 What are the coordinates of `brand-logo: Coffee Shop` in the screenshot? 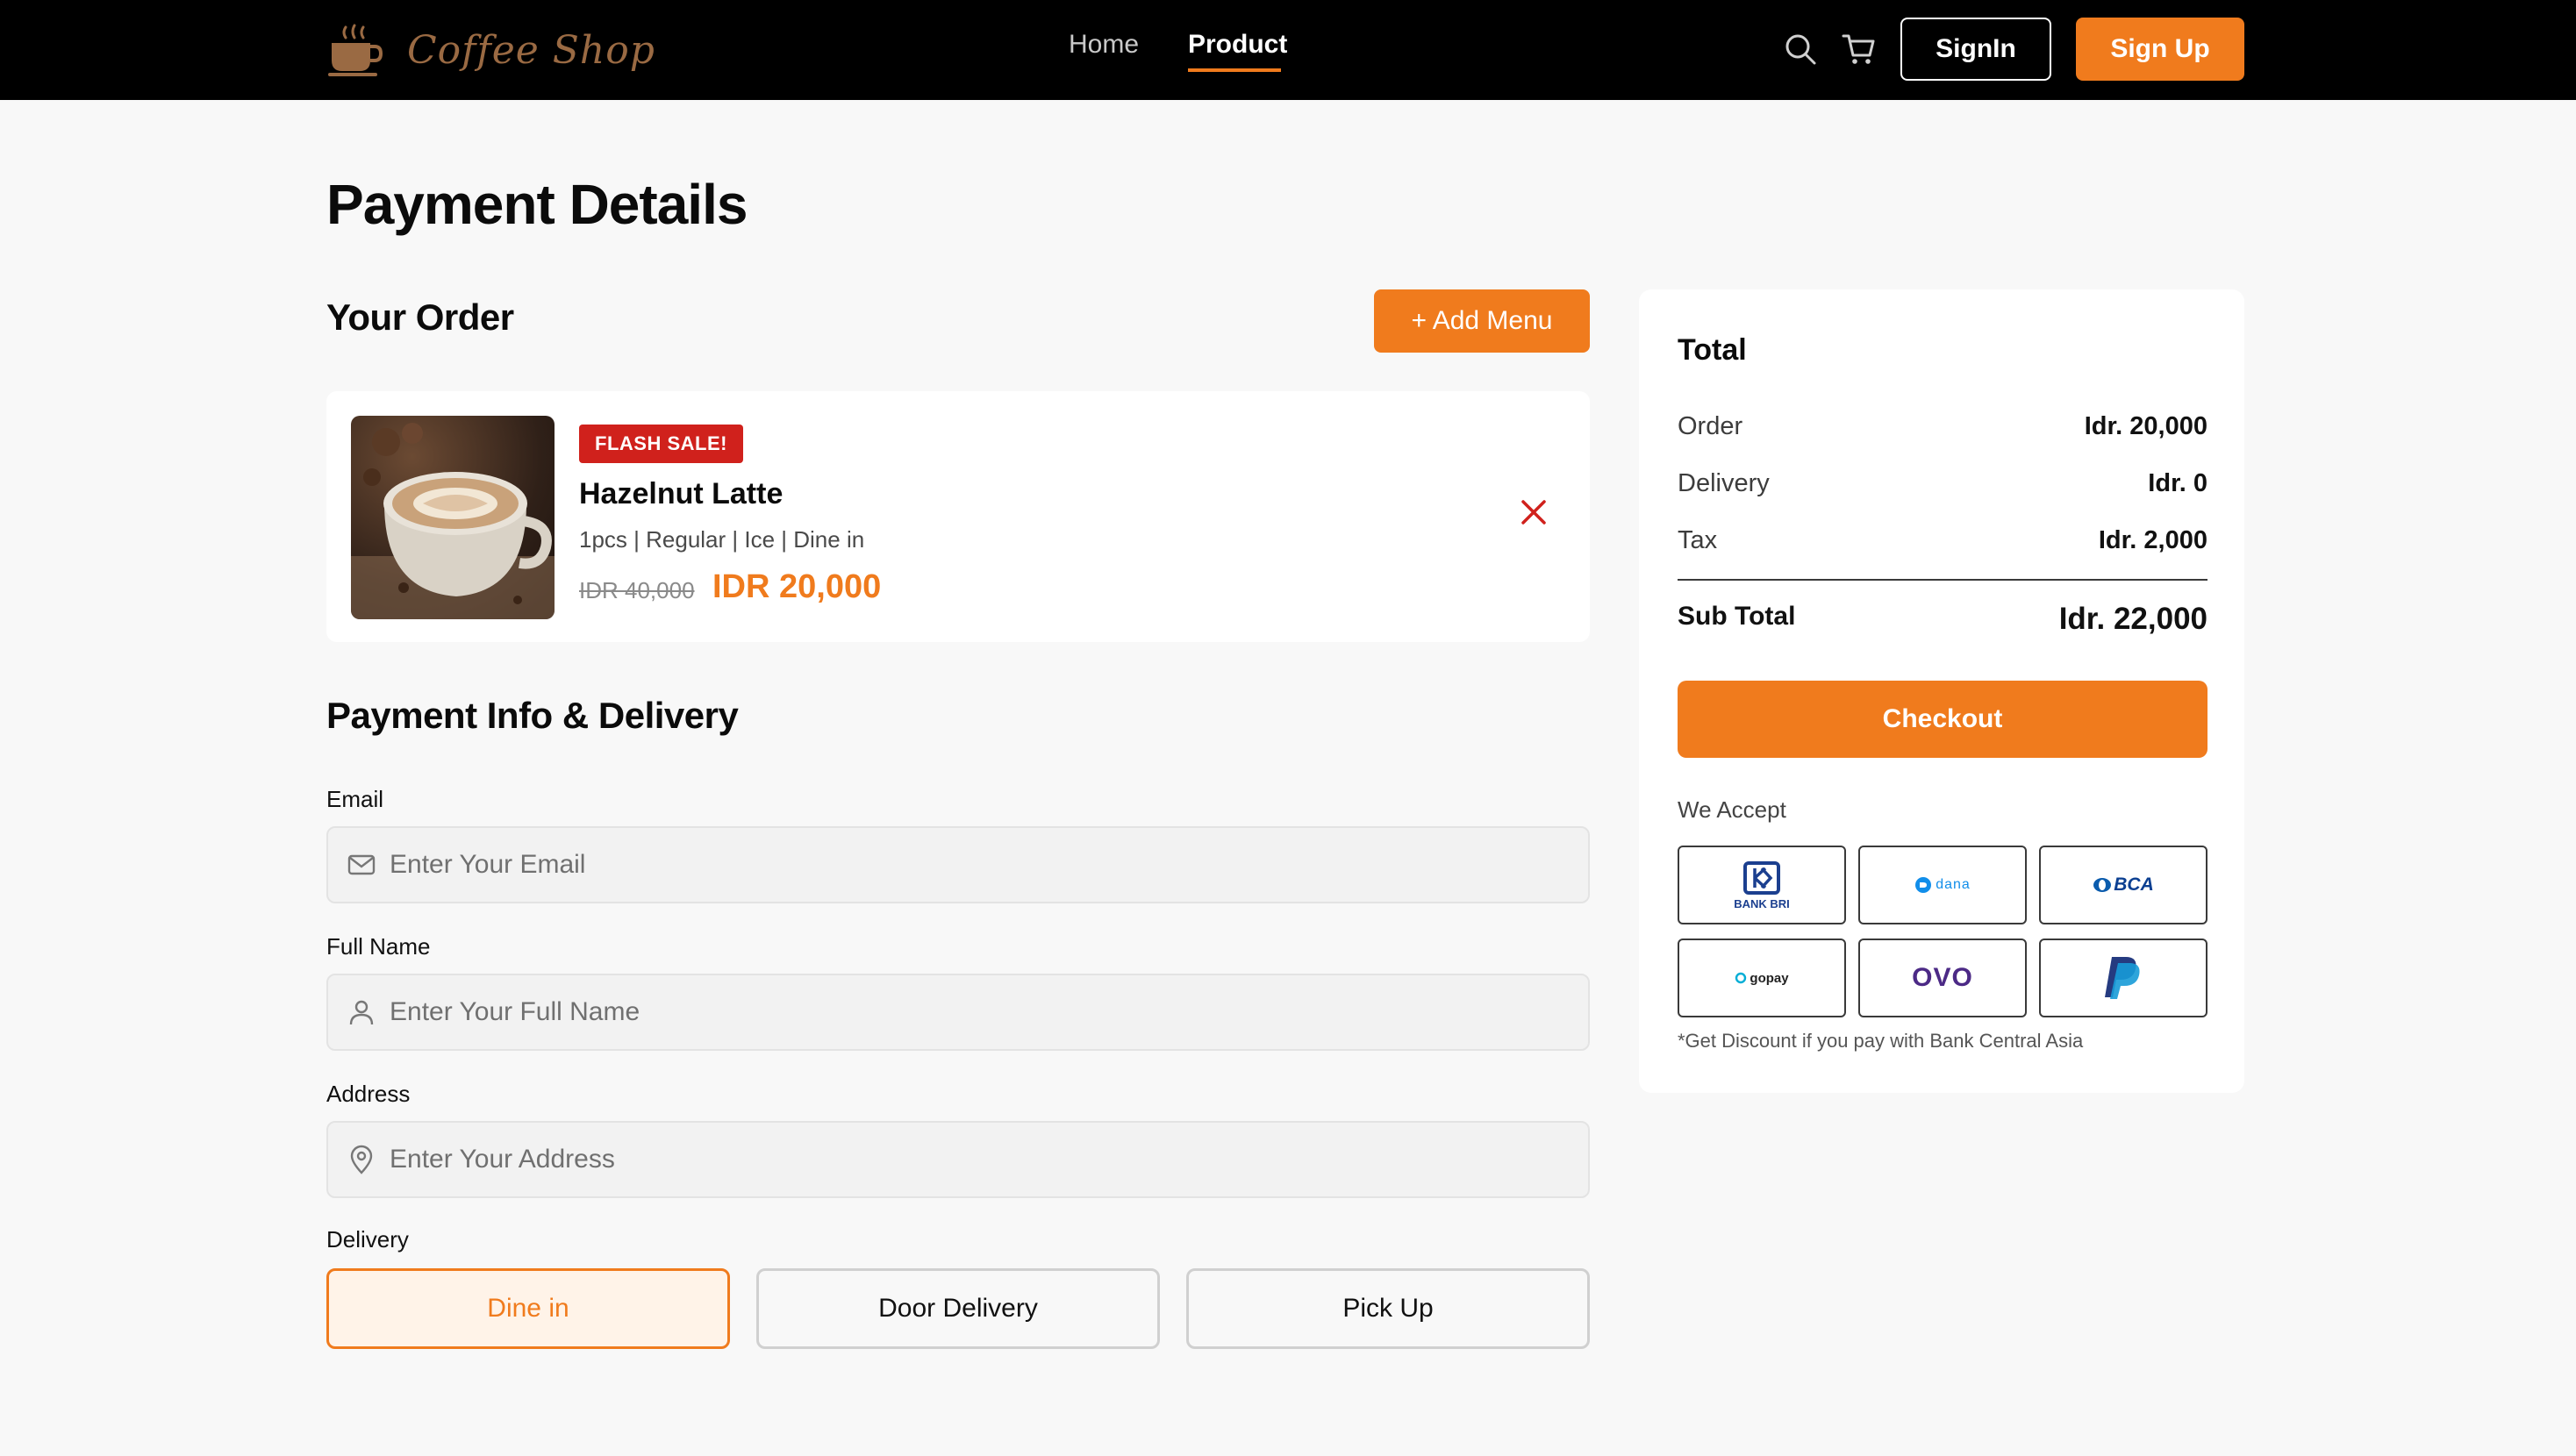 It's located at (490, 50).